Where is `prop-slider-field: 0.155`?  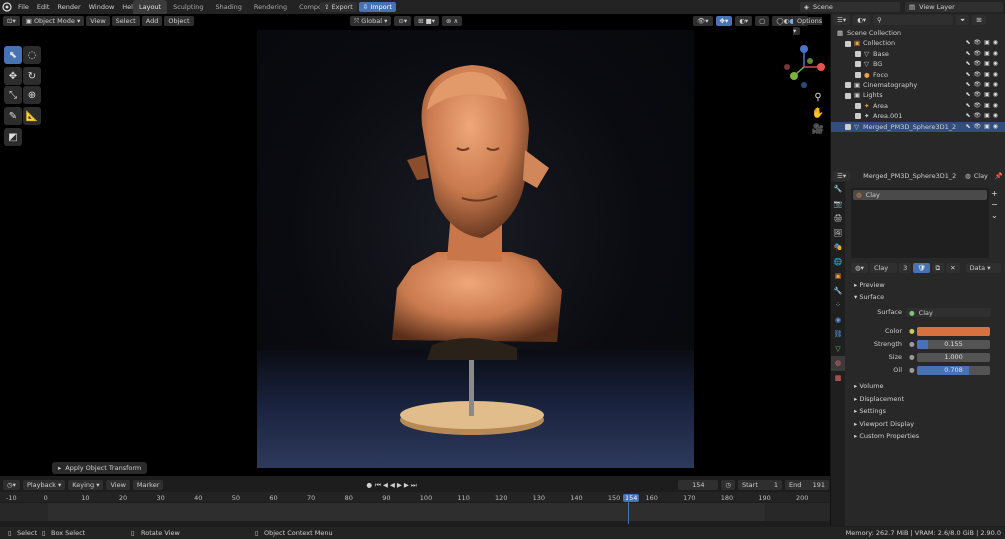 prop-slider-field: 0.155 is located at coordinates (953, 344).